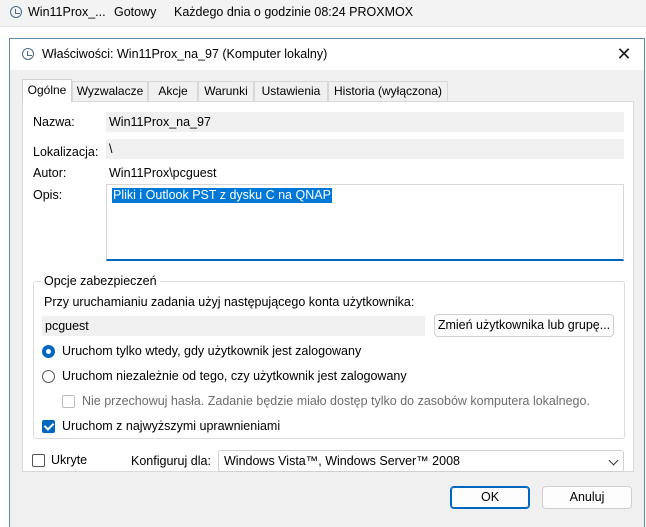  I want to click on task-trigger-cell: Każdego dnia o godzinie 08:24 PROXMOX, so click(294, 12).